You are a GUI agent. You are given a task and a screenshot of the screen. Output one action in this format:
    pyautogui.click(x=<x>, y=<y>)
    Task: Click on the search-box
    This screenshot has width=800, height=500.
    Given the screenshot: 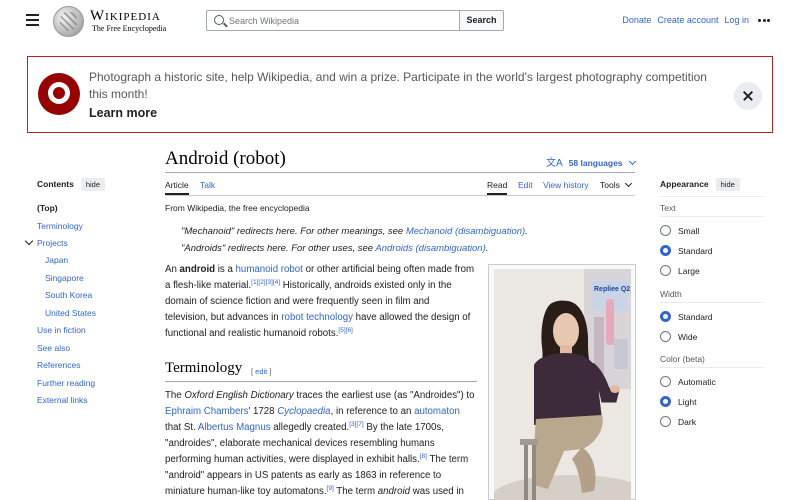 What is the action you would take?
    pyautogui.click(x=333, y=20)
    